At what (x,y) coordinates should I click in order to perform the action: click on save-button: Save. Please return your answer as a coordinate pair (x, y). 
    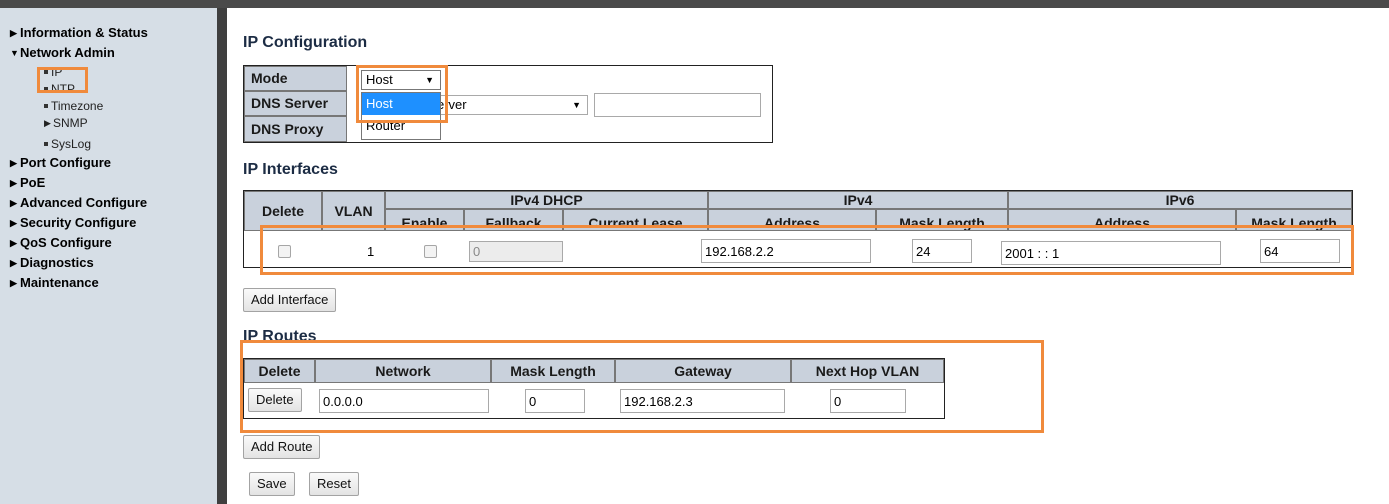
    Looking at the image, I should click on (272, 484).